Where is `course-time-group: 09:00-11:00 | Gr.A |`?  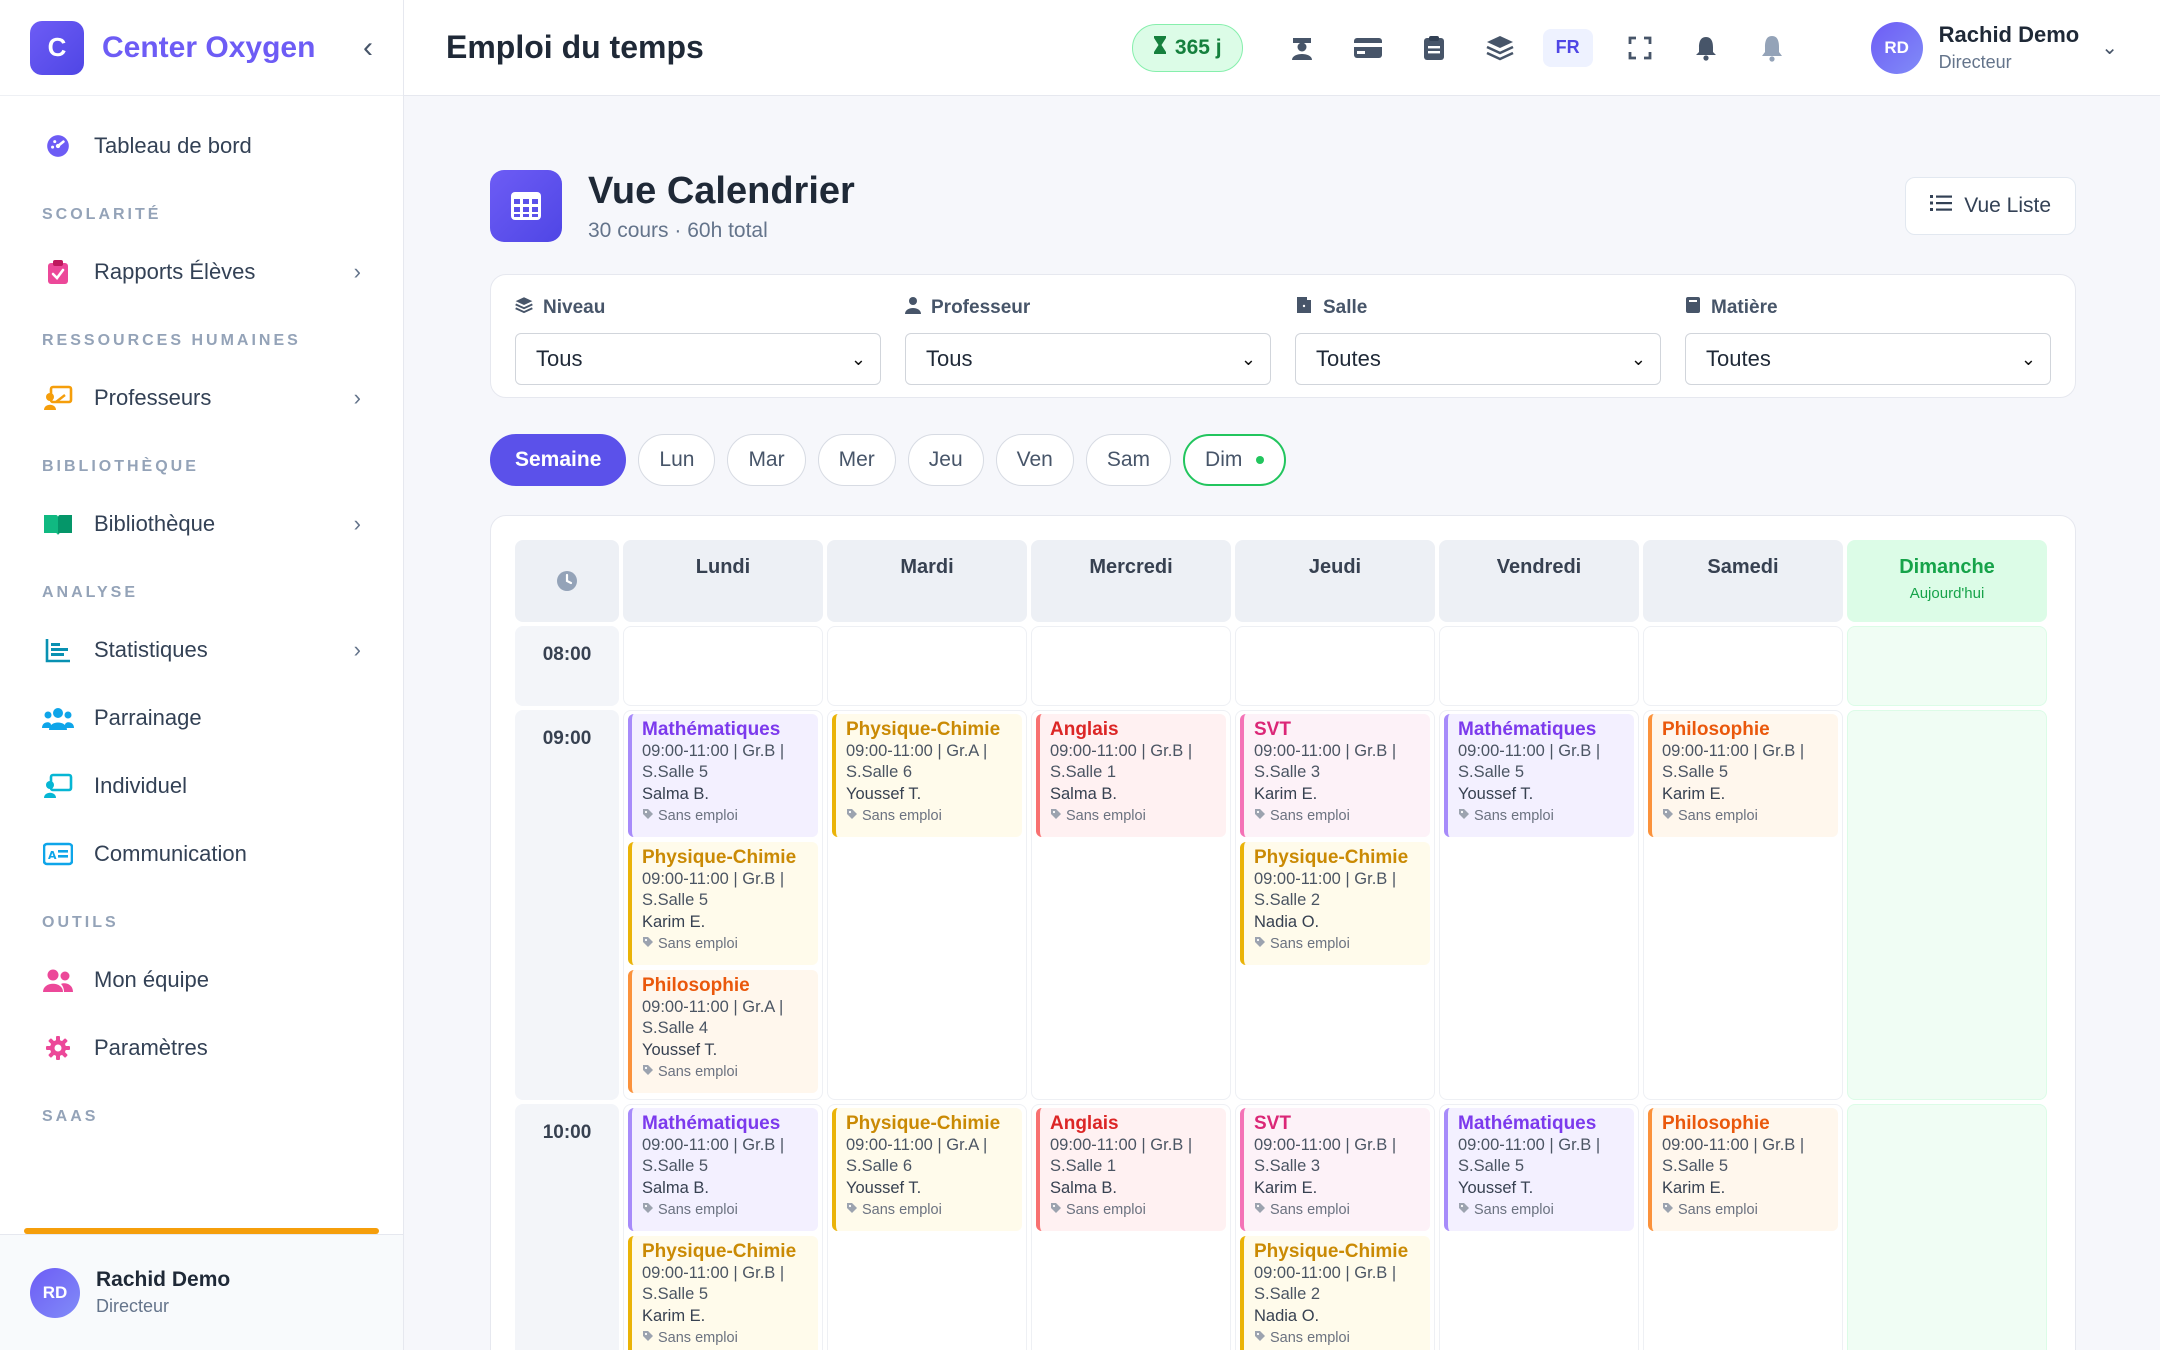 course-time-group: 09:00-11:00 | Gr.A | is located at coordinates (917, 1145).